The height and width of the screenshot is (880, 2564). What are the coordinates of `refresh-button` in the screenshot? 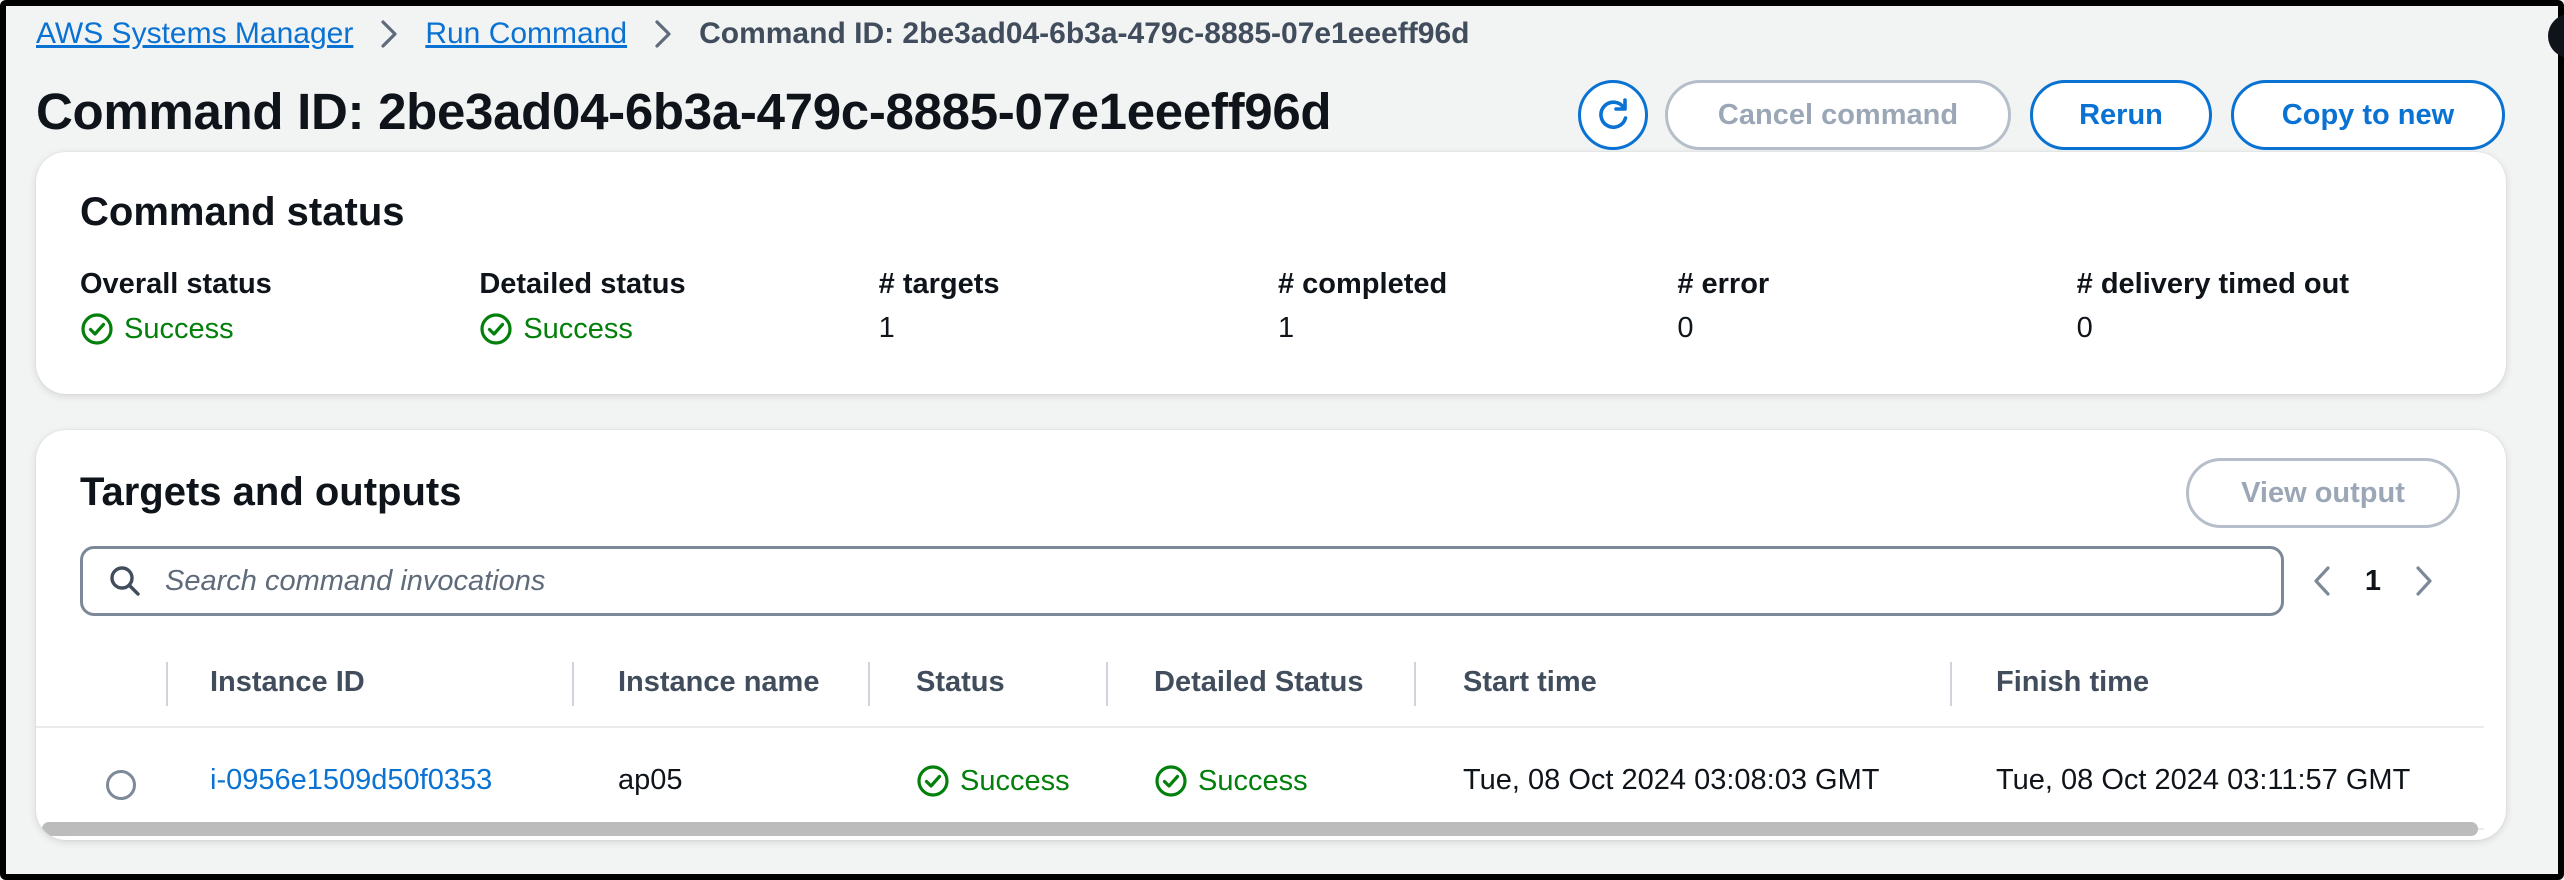 It's located at (1613, 115).